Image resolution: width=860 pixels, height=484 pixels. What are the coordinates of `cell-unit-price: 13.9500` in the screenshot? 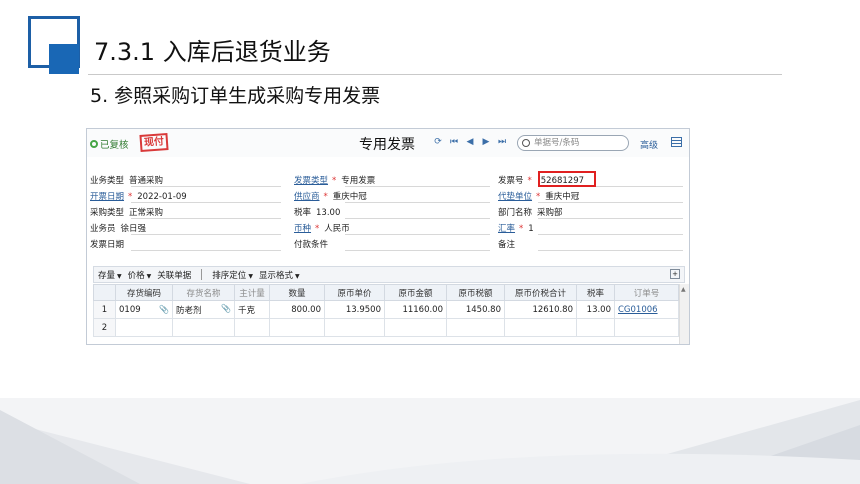 It's located at (354, 309).